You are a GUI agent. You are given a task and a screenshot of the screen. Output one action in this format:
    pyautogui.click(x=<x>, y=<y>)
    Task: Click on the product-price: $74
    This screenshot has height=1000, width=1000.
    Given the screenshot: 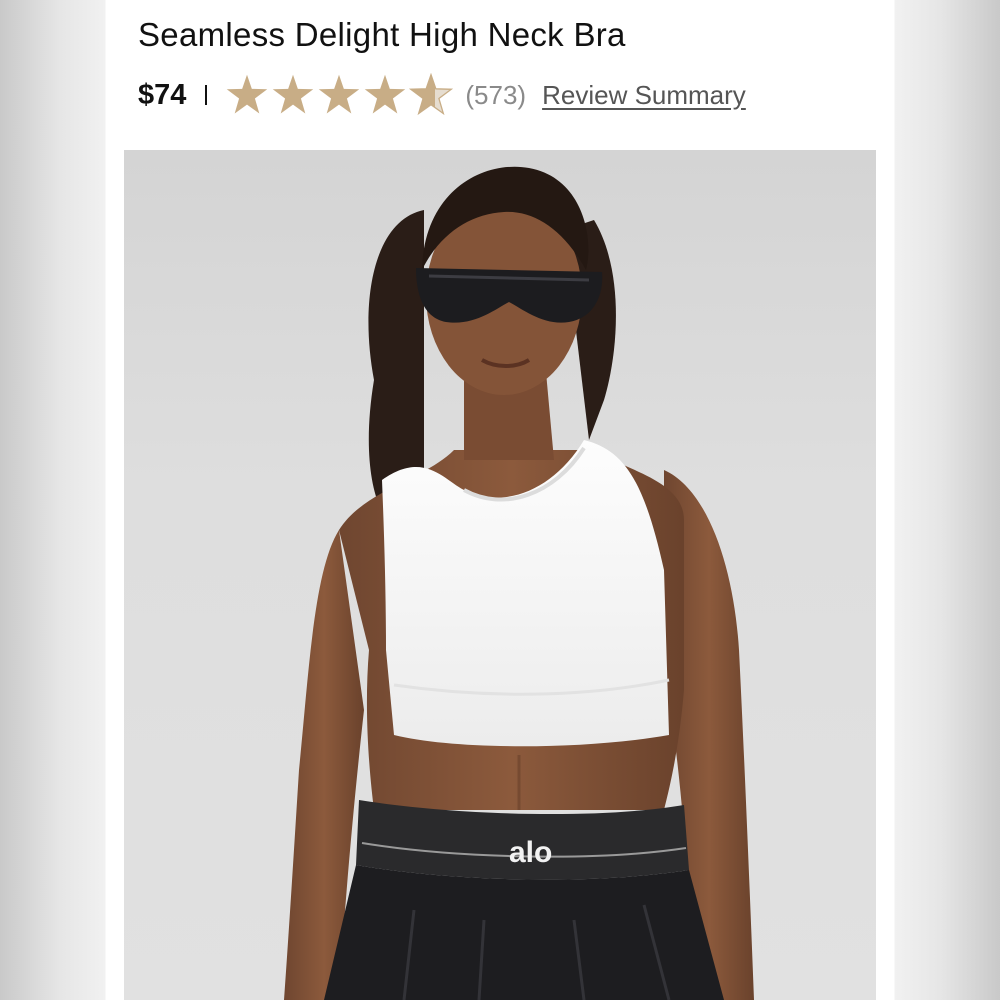 What is the action you would take?
    pyautogui.click(x=162, y=94)
    